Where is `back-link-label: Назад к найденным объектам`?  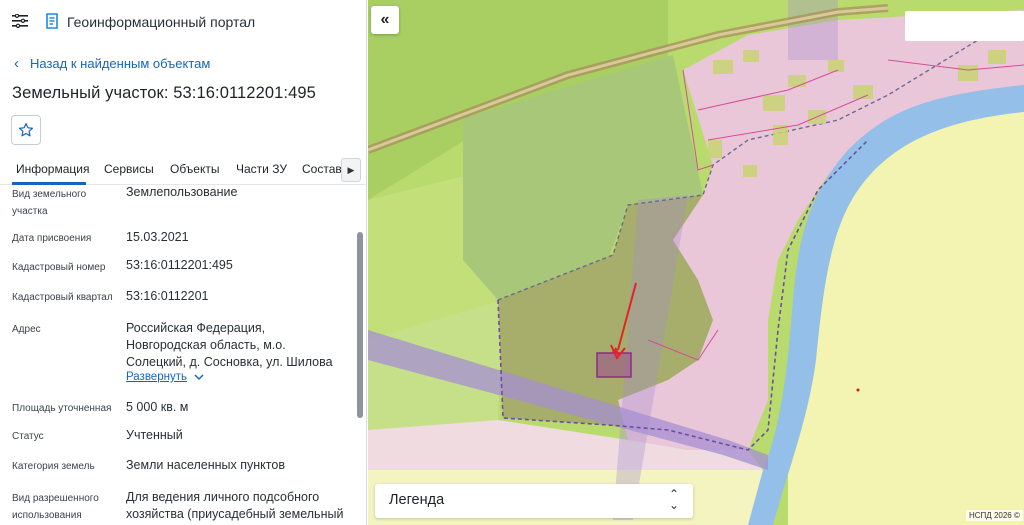 back-link-label: Назад к найденным объектам is located at coordinates (120, 63).